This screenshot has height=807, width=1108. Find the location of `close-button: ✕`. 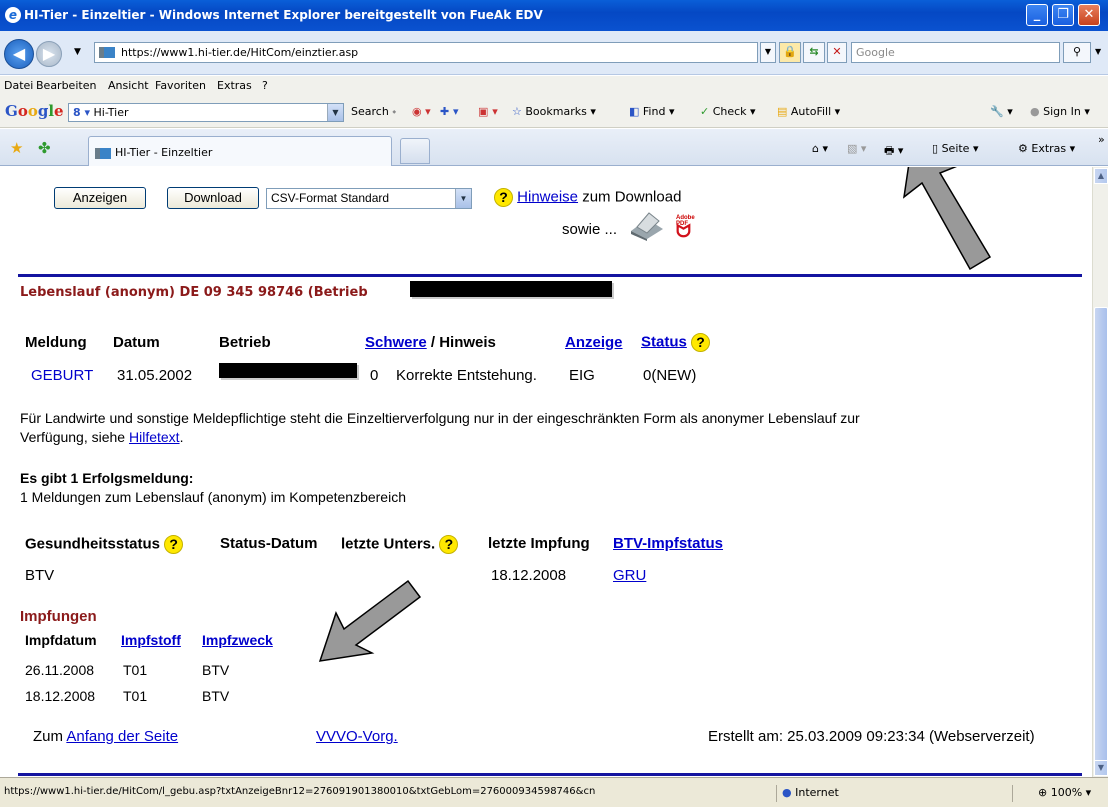

close-button: ✕ is located at coordinates (1089, 15).